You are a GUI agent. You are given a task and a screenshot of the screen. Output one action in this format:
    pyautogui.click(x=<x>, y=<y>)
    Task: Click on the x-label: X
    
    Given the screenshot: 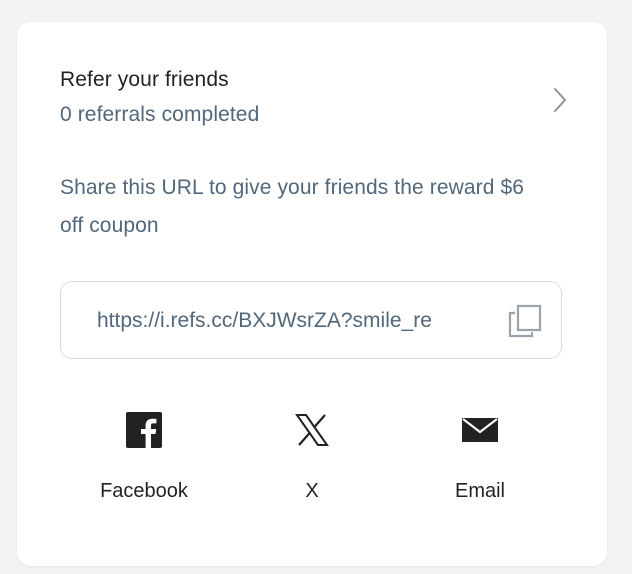 What is the action you would take?
    pyautogui.click(x=312, y=491)
    